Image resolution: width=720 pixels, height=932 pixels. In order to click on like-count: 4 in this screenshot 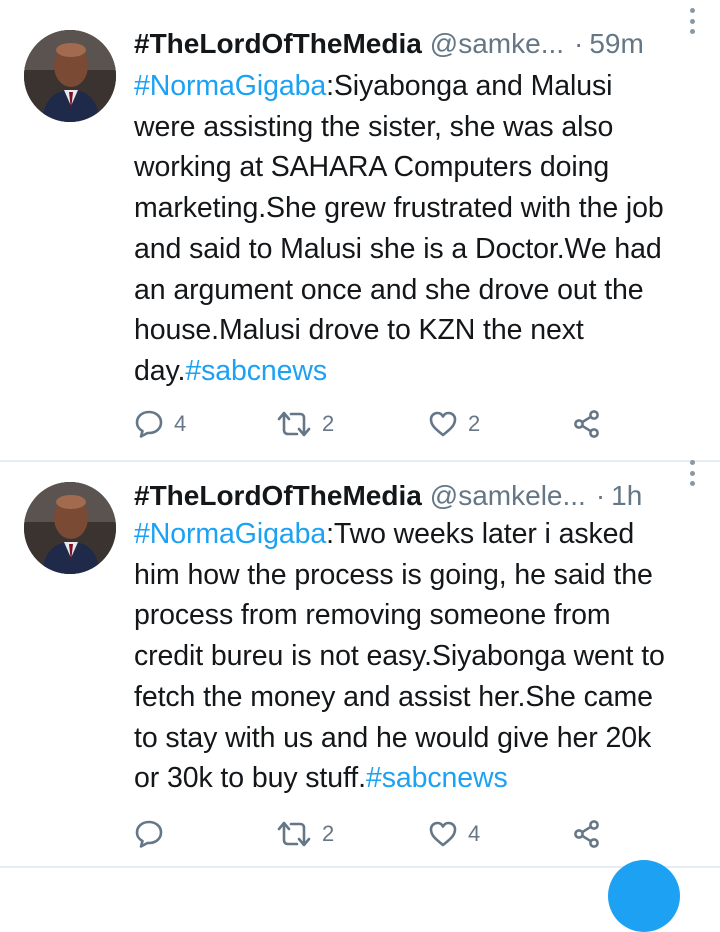, I will do `click(474, 833)`.